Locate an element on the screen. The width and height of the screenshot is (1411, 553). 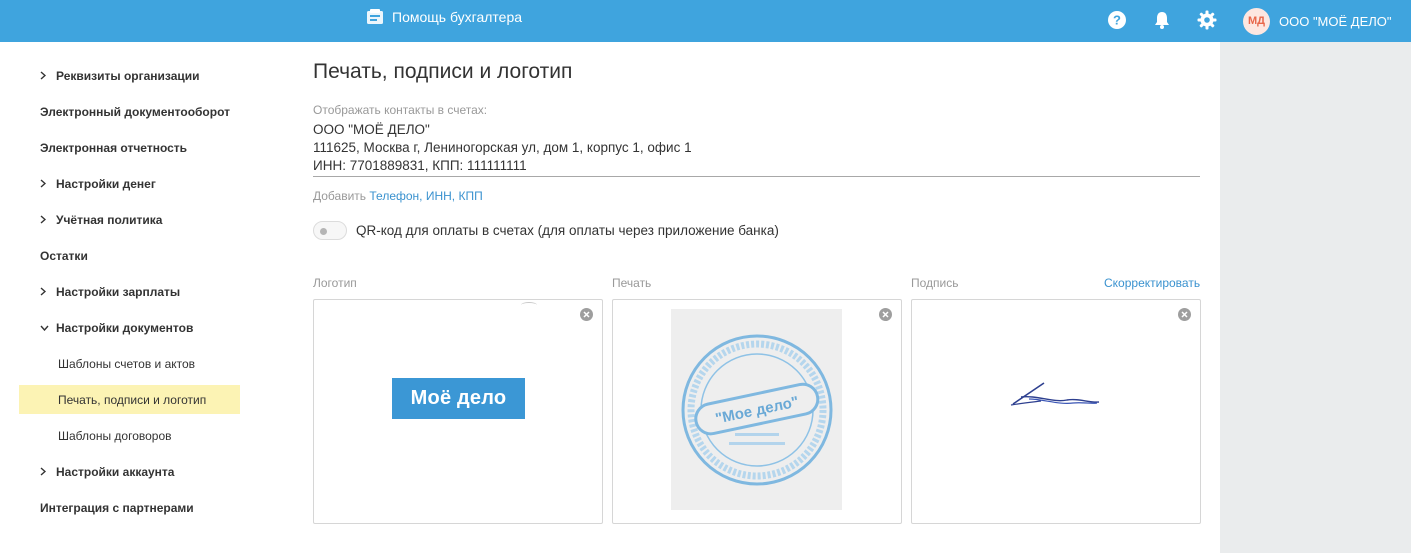
sidebar-item-accounting-policy: Учётная политика is located at coordinates (101, 219).